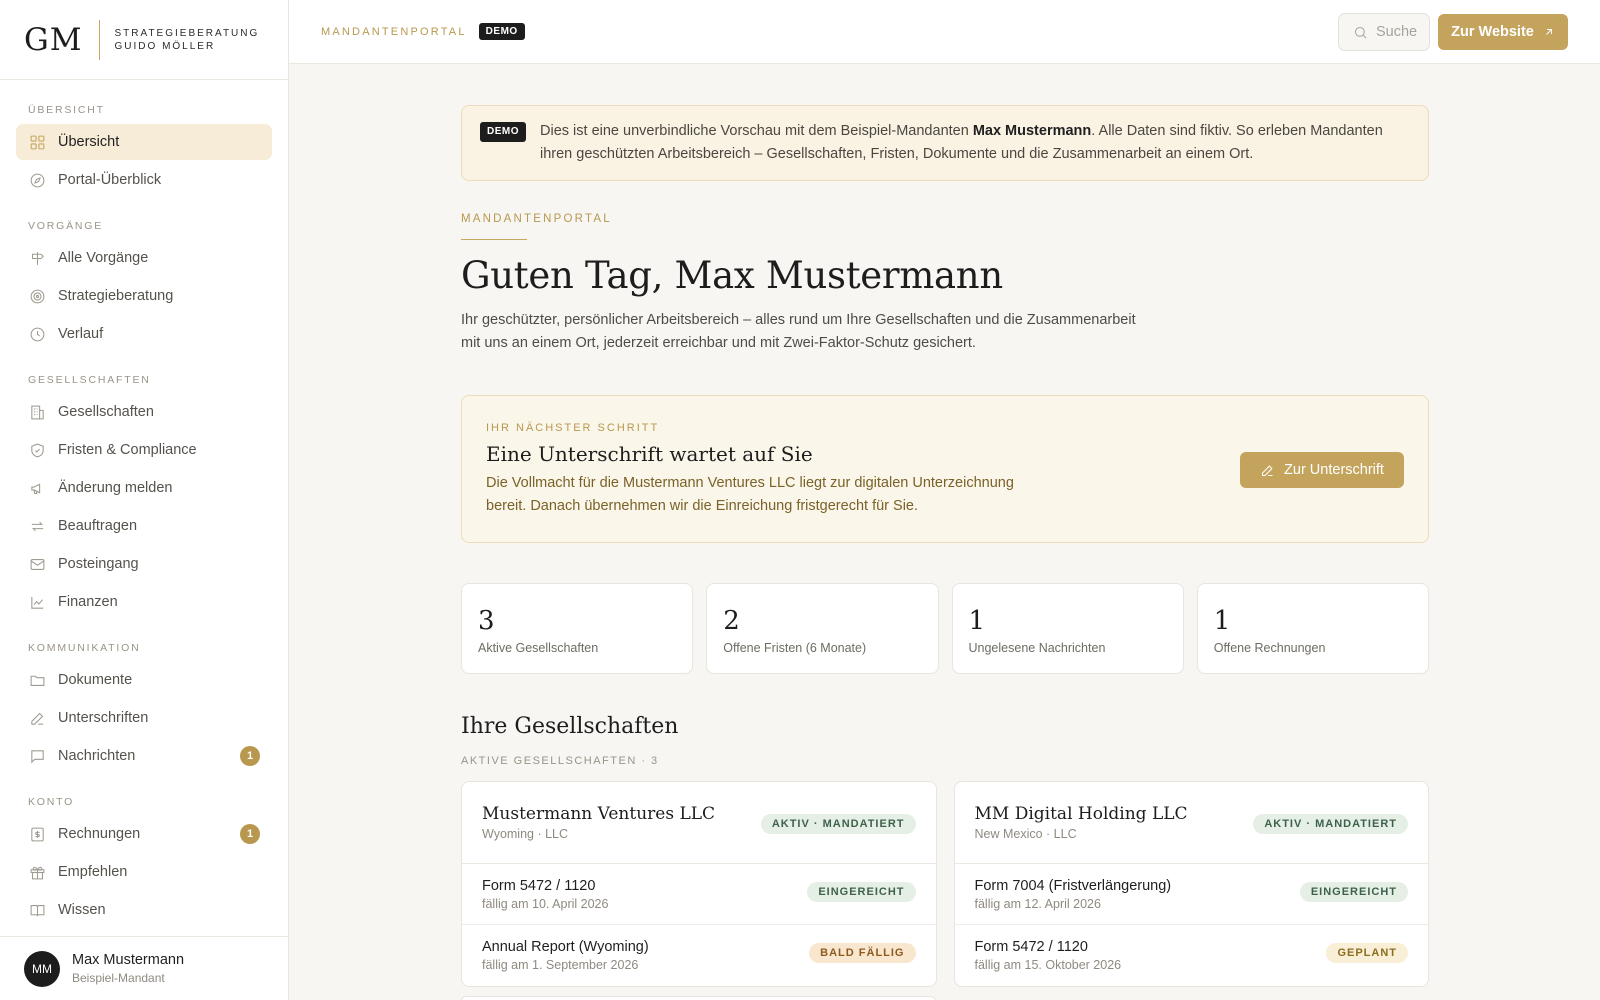  What do you see at coordinates (944, 32) in the screenshot?
I see `topbar: MANDANTENPORTAL DEMO Suche Zur Website` at bounding box center [944, 32].